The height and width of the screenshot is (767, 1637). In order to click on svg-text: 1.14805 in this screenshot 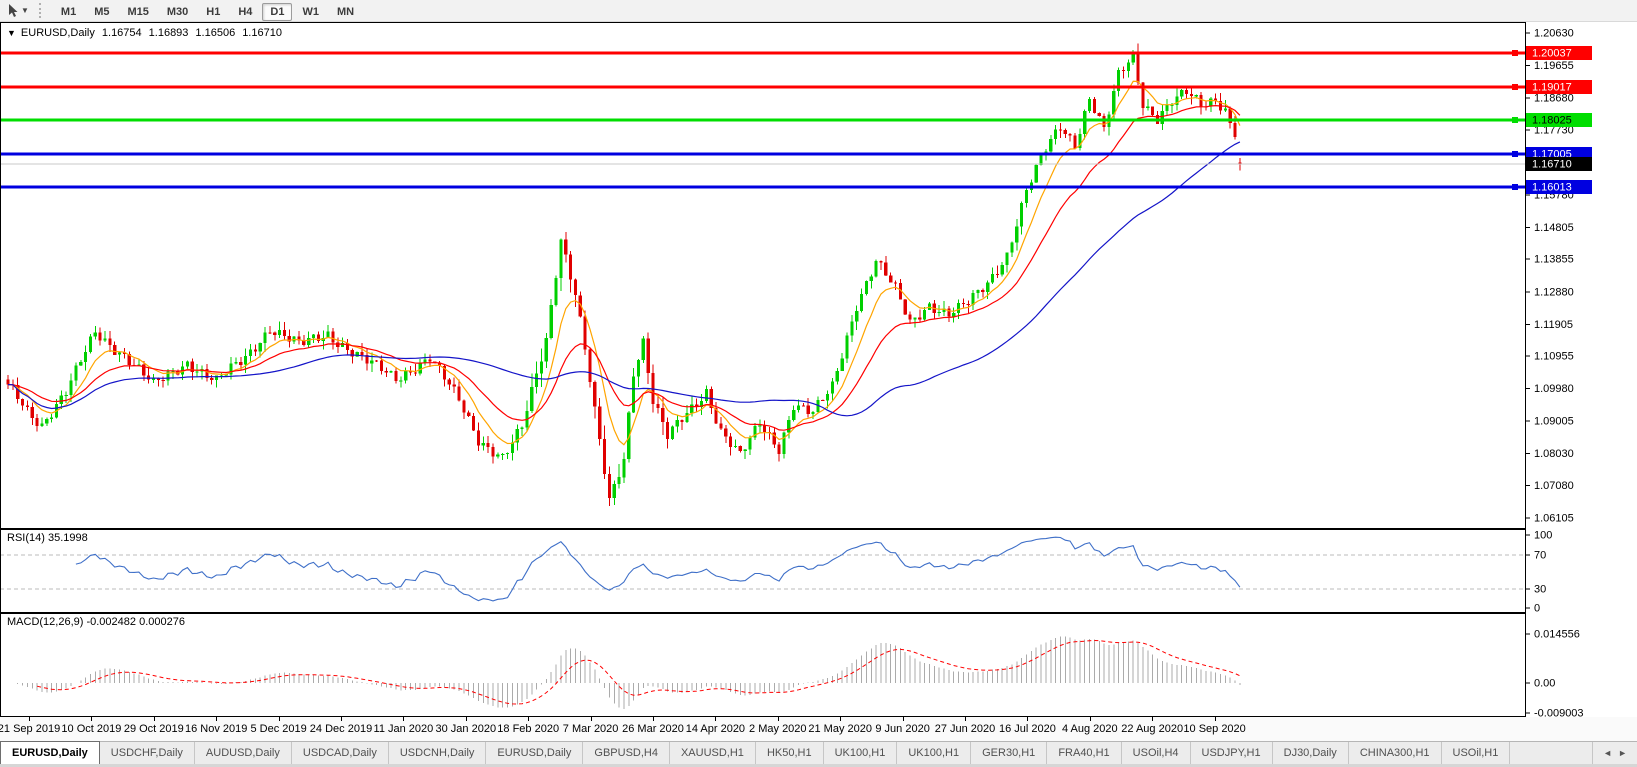, I will do `click(1554, 228)`.